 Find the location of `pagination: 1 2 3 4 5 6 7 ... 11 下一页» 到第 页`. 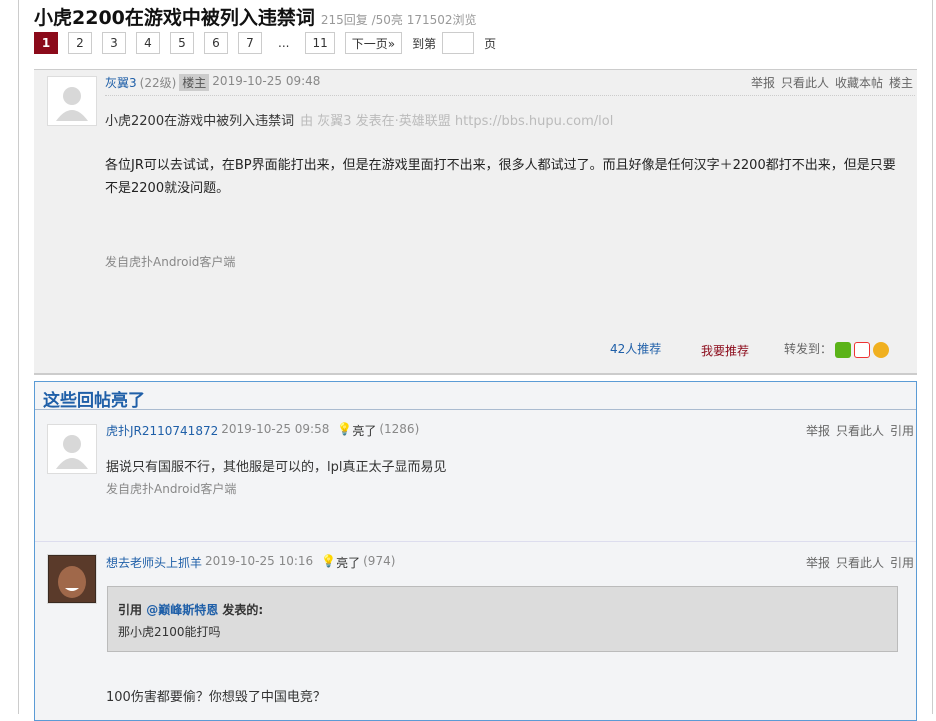

pagination: 1 2 3 4 5 6 7 ... 11 下一页» 到第 页 is located at coordinates (265, 43).